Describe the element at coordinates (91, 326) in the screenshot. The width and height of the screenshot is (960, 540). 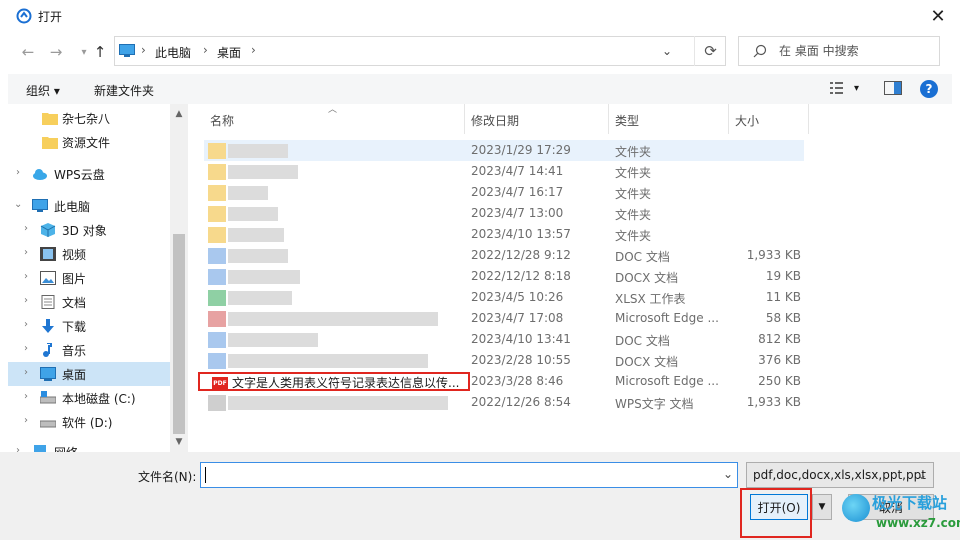
I see `sidebar-item-downloads: › 下载` at that location.